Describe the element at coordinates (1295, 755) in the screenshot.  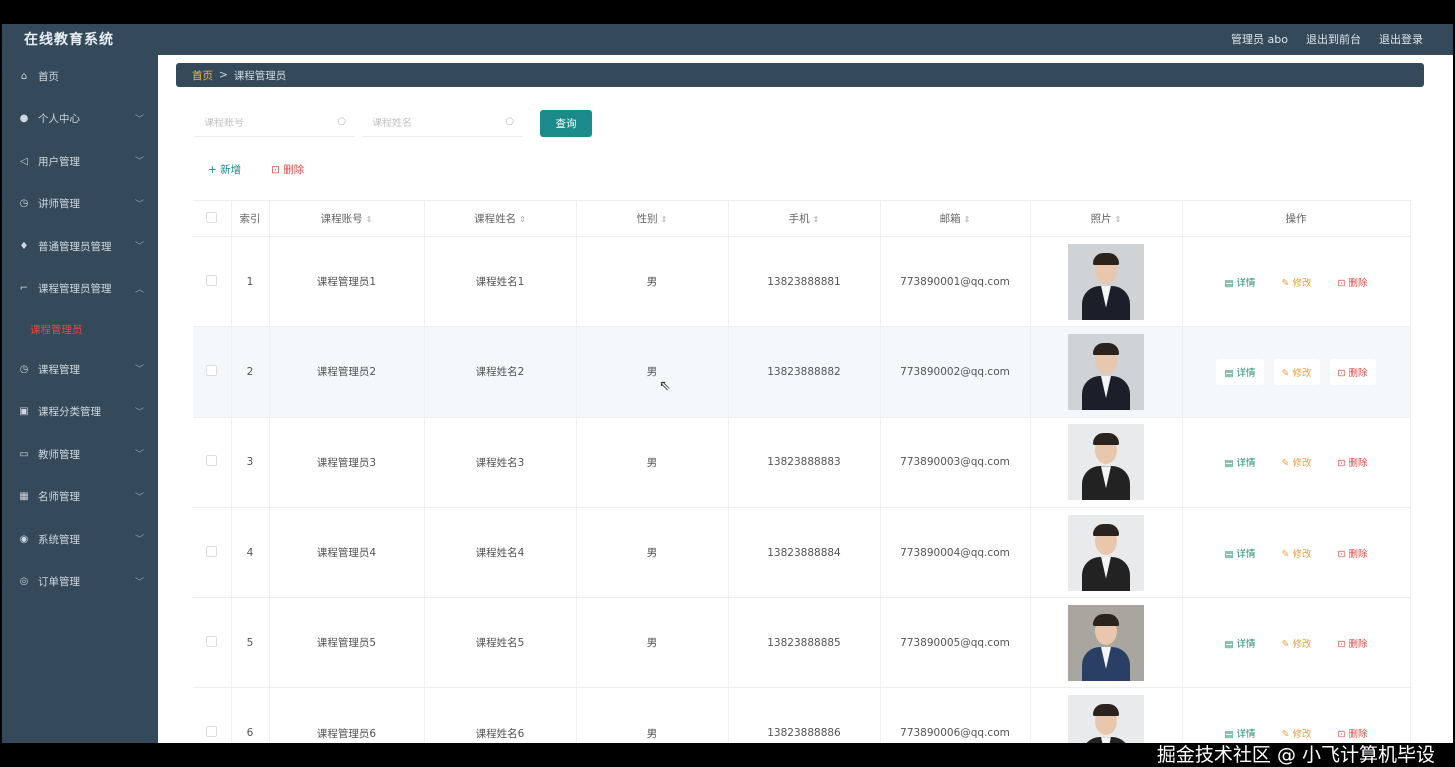
I see `watermark: 掘金技术社区 @ 小飞计算机毕设` at that location.